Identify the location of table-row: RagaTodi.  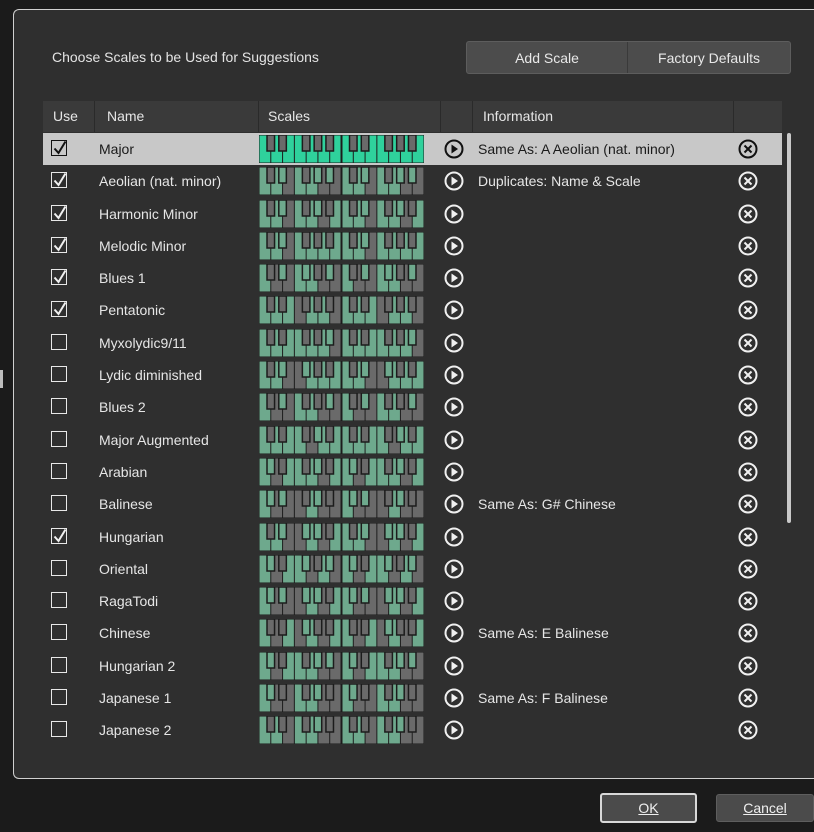
(412, 601).